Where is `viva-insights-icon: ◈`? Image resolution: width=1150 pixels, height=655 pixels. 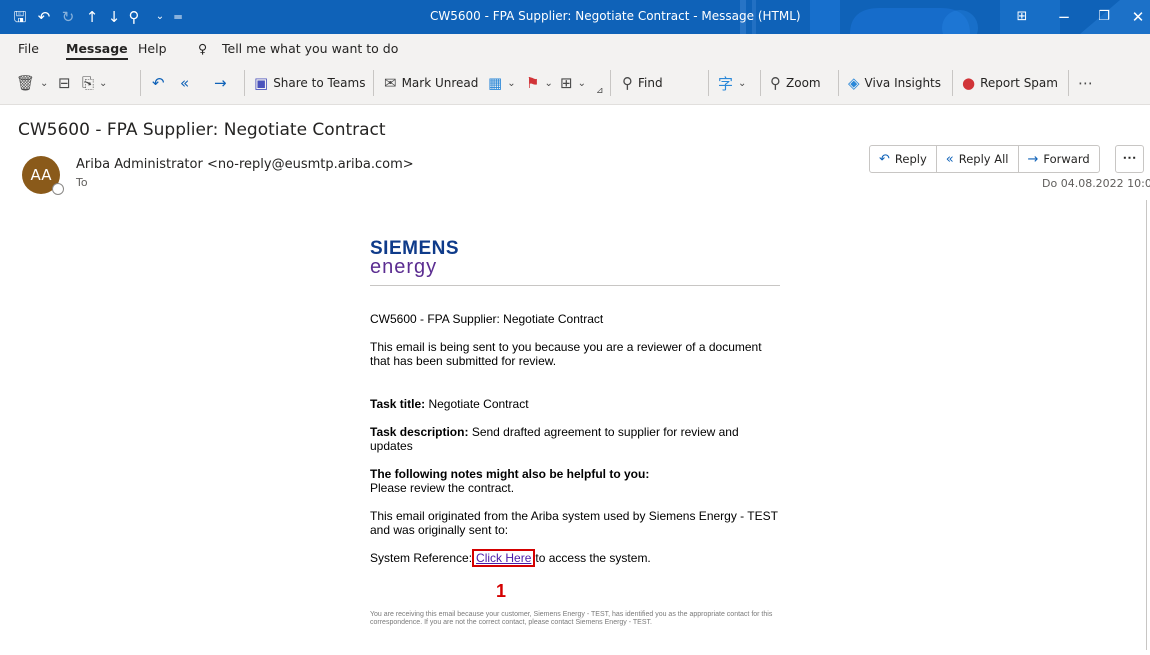 viva-insights-icon: ◈ is located at coordinates (854, 83).